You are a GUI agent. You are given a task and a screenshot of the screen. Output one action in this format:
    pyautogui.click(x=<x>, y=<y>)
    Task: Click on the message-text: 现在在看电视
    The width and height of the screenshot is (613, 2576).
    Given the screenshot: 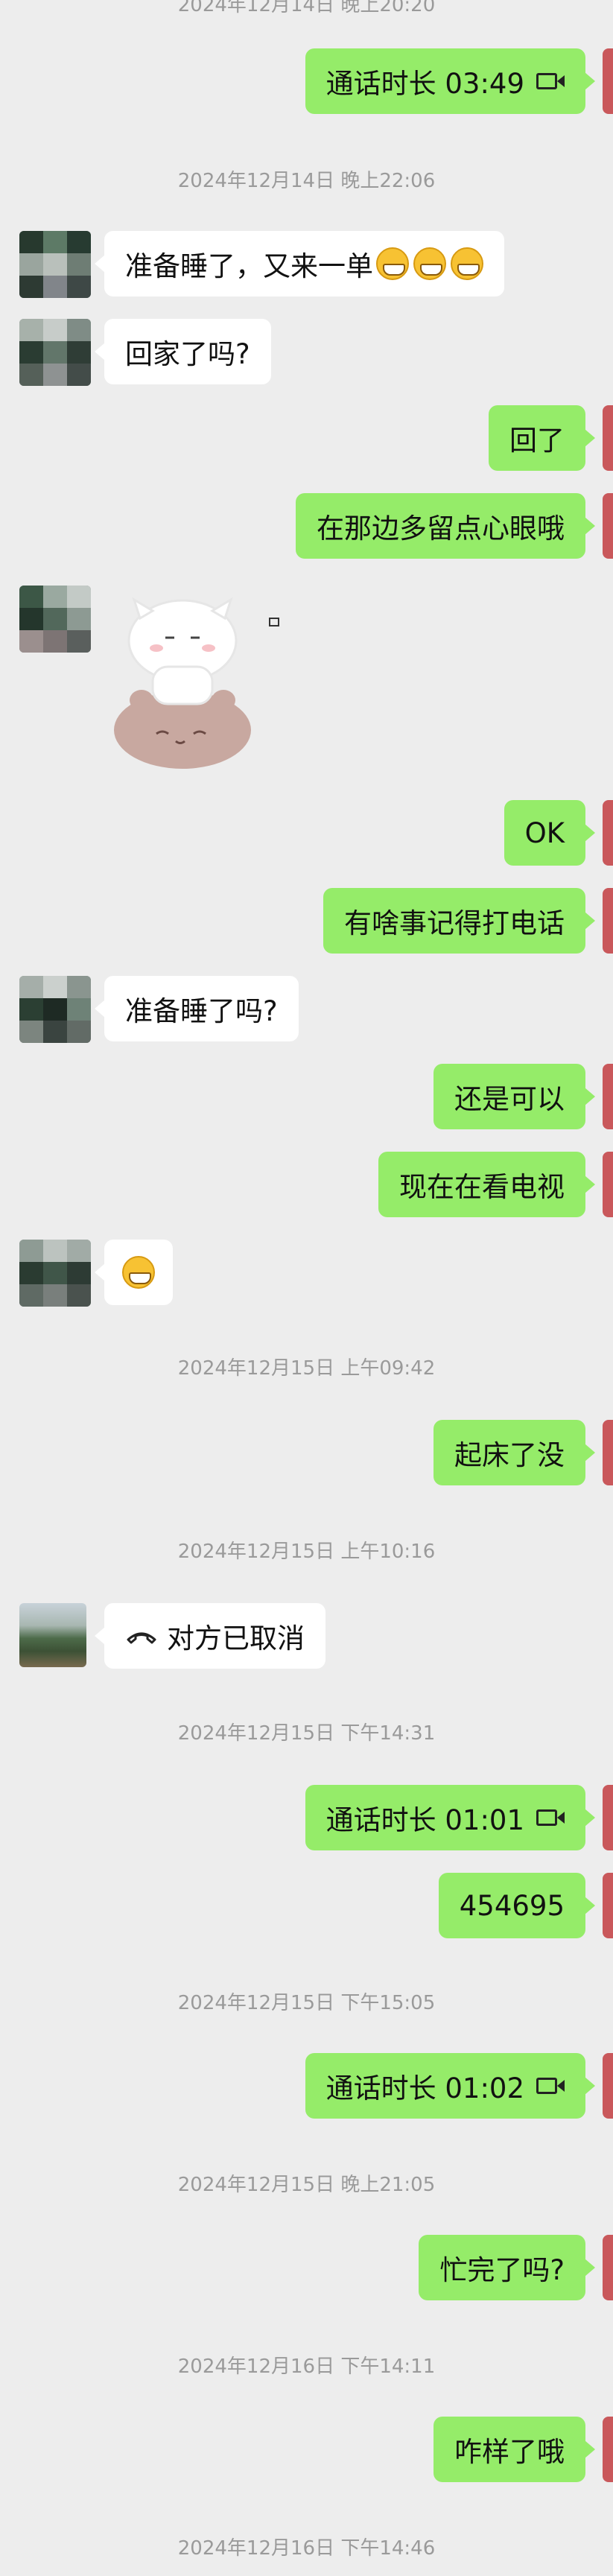 What is the action you would take?
    pyautogui.click(x=482, y=1187)
    